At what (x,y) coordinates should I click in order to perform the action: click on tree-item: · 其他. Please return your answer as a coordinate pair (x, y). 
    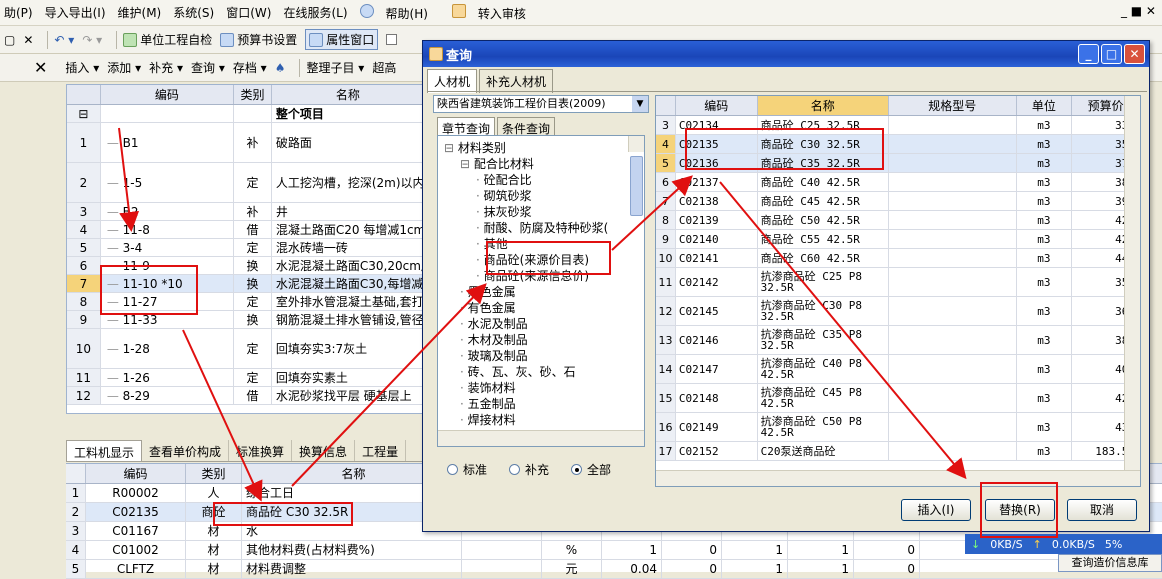
    Looking at the image, I should click on (541, 244).